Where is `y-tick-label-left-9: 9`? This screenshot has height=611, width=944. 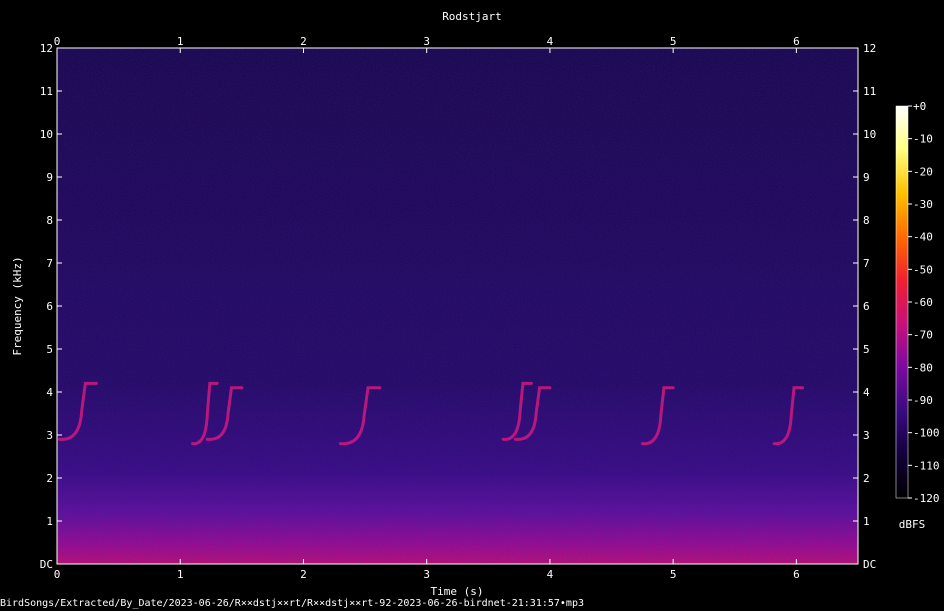
y-tick-label-left-9: 9 is located at coordinates (49, 177).